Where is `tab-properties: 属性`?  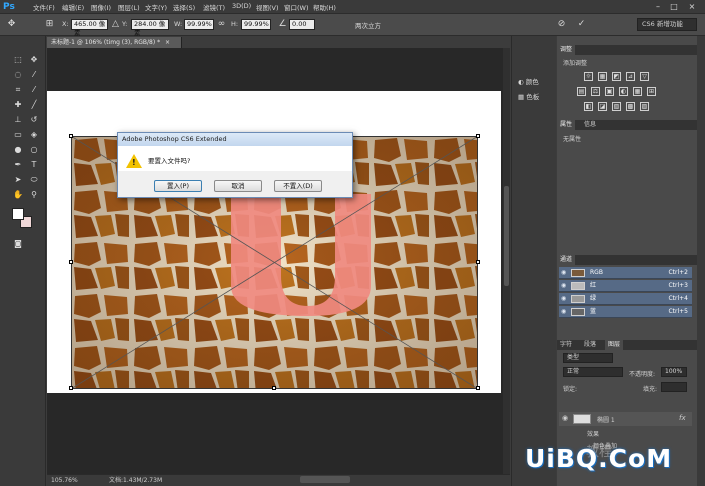 tab-properties: 属性 is located at coordinates (566, 125).